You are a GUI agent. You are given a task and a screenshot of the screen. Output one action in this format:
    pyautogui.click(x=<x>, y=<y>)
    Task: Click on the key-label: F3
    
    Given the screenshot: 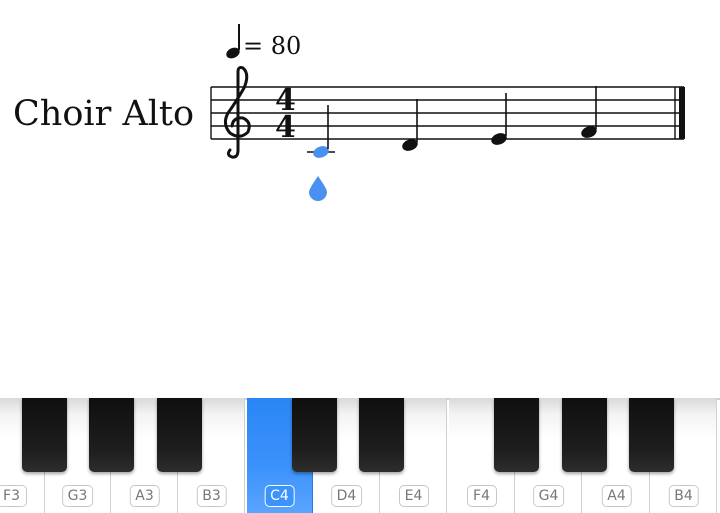 What is the action you would take?
    pyautogui.click(x=13, y=496)
    